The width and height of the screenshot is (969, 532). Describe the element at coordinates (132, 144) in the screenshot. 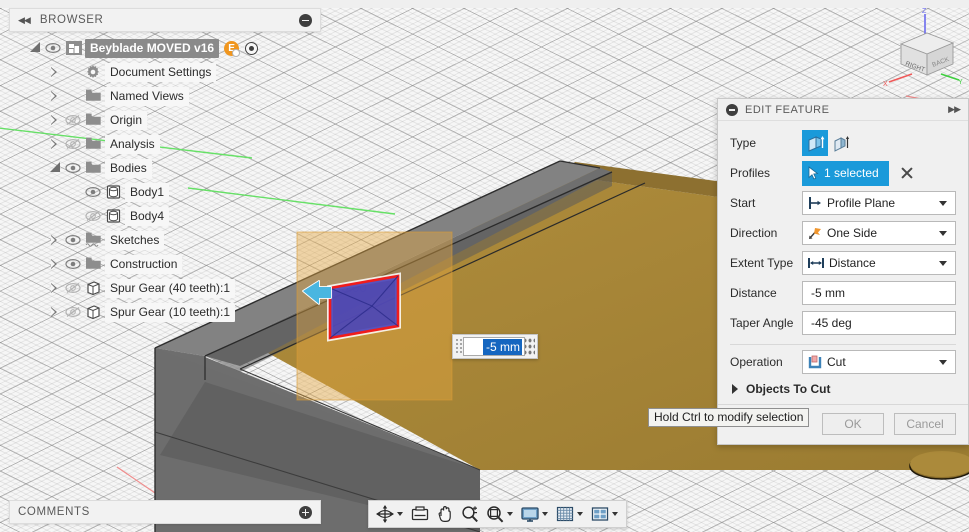

I see `tree-node-label: Analysis` at that location.